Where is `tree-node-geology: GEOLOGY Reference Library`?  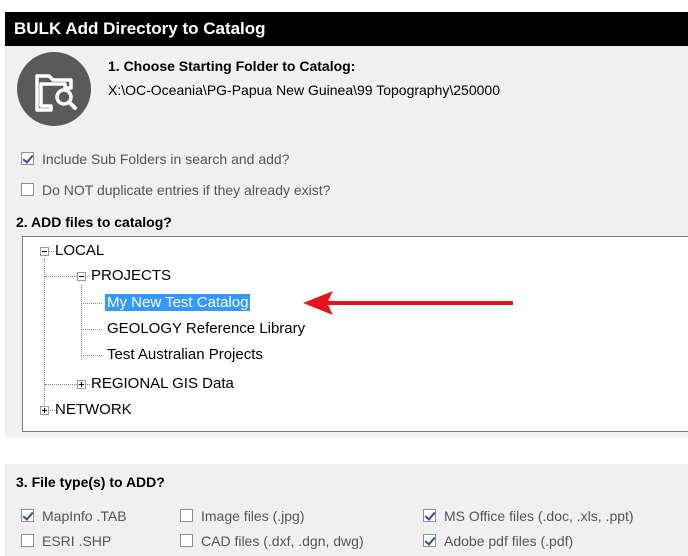
tree-node-geology: GEOLOGY Reference Library is located at coordinates (206, 329).